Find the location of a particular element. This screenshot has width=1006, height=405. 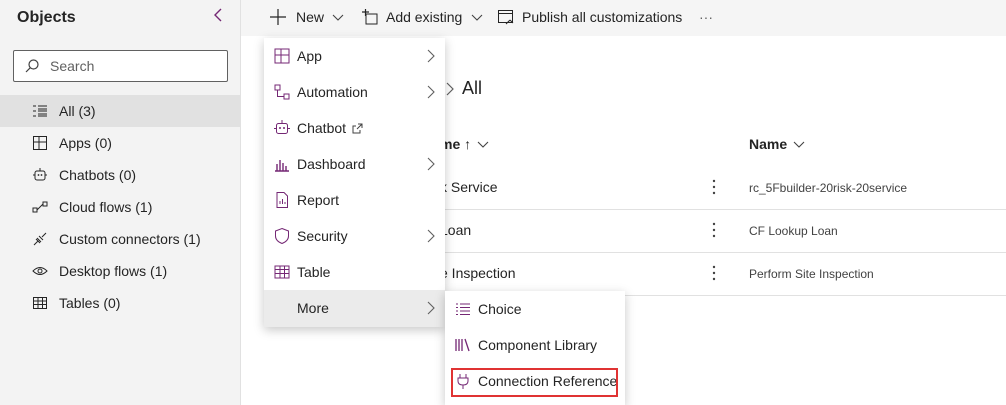

sidebar-item-chatbots: Chatbots (0) is located at coordinates (120, 175).